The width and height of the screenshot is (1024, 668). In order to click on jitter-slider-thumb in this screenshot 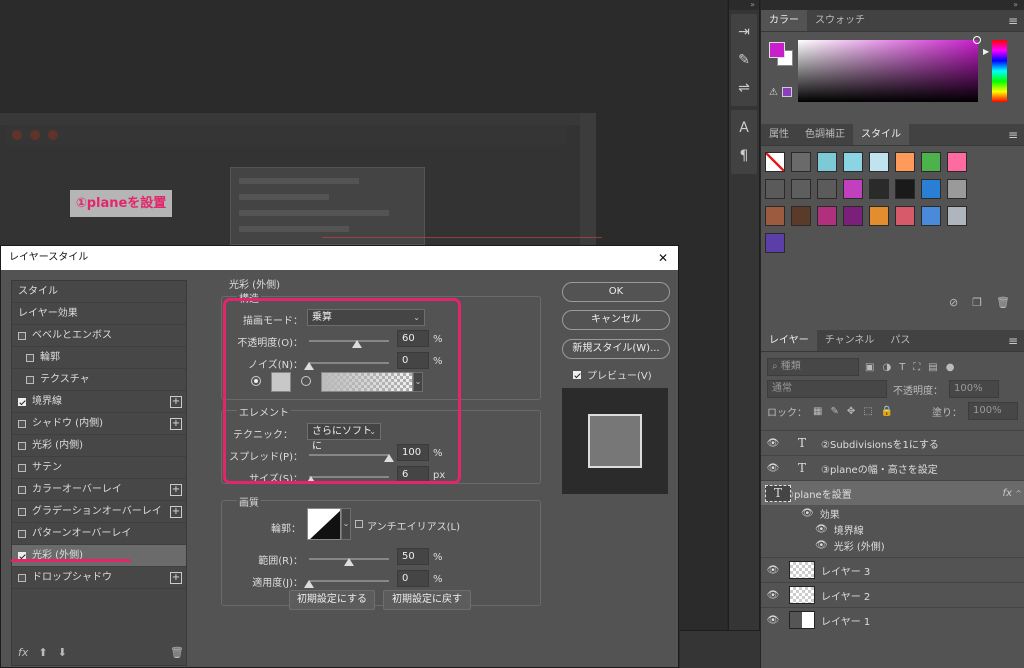, I will do `click(309, 584)`.